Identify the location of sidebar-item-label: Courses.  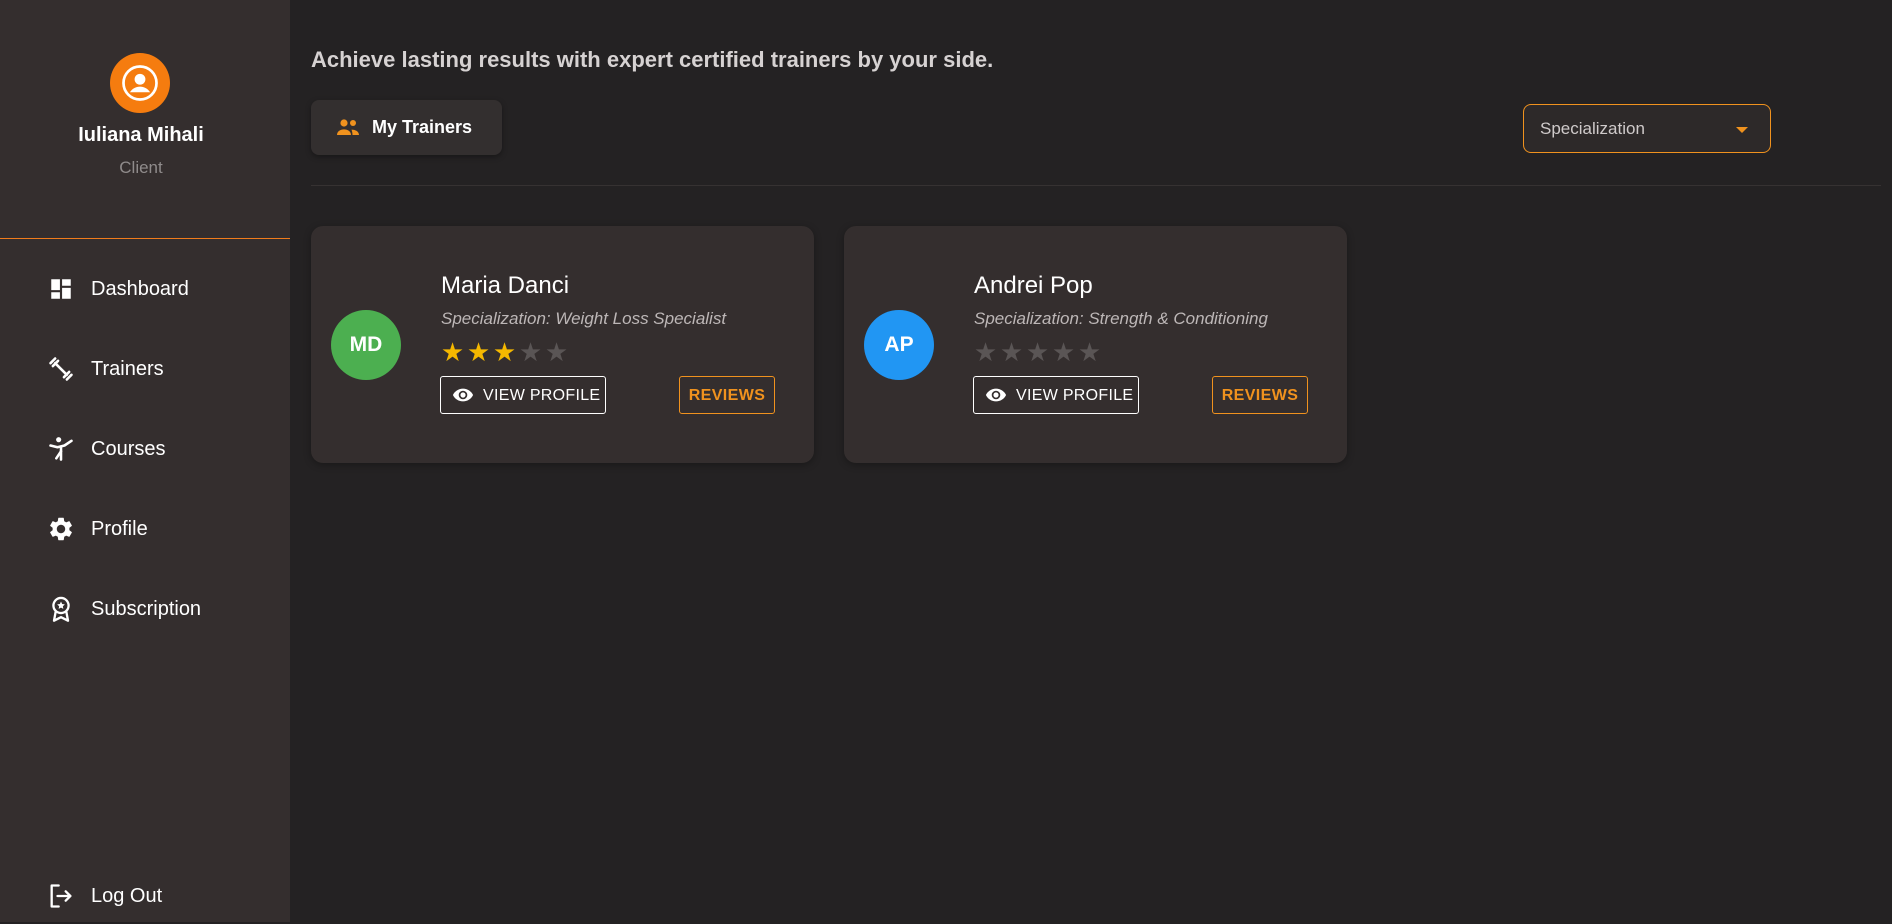
(128, 448).